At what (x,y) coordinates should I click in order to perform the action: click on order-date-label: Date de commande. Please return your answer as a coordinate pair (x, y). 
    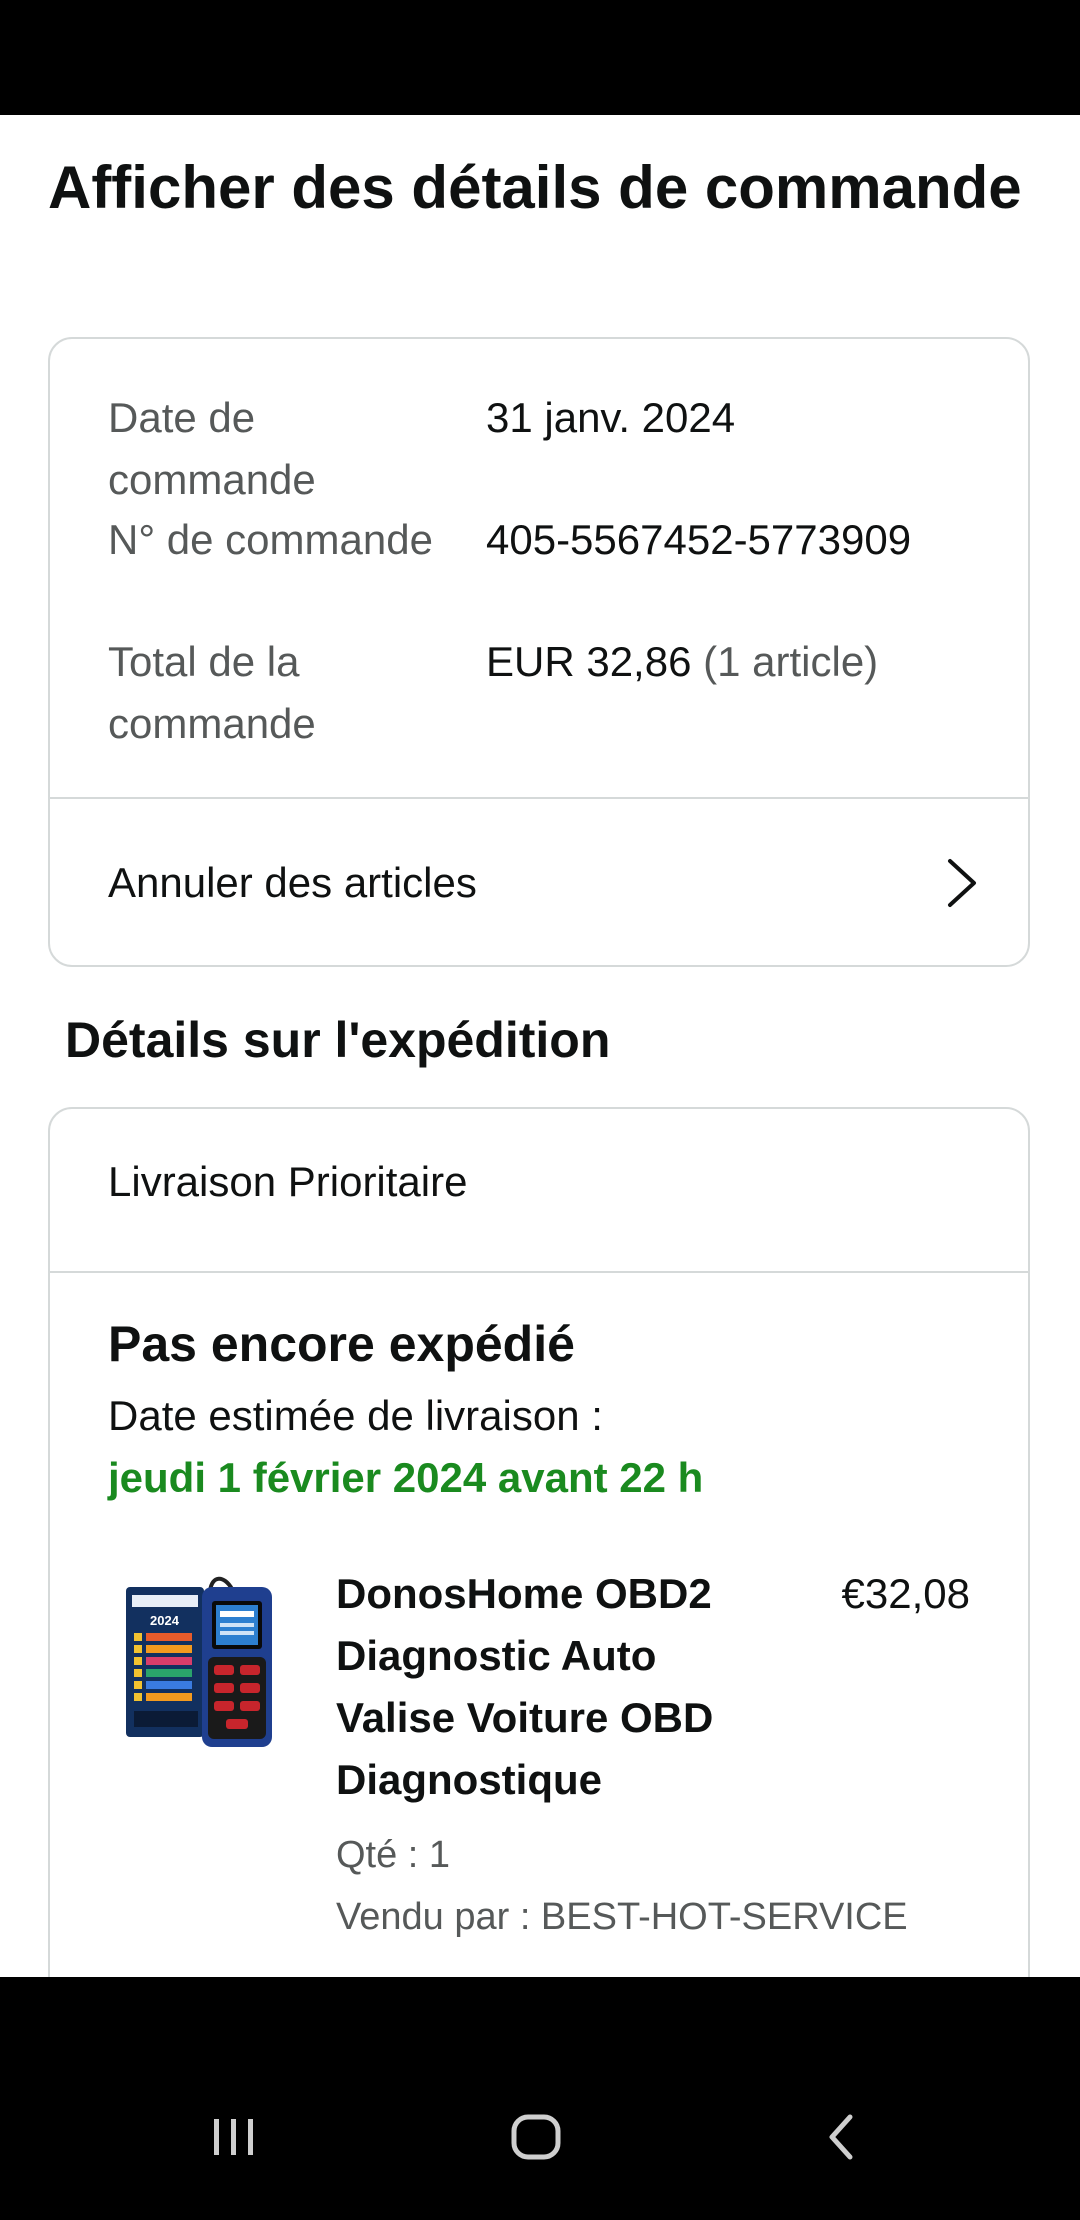
    Looking at the image, I should click on (212, 448).